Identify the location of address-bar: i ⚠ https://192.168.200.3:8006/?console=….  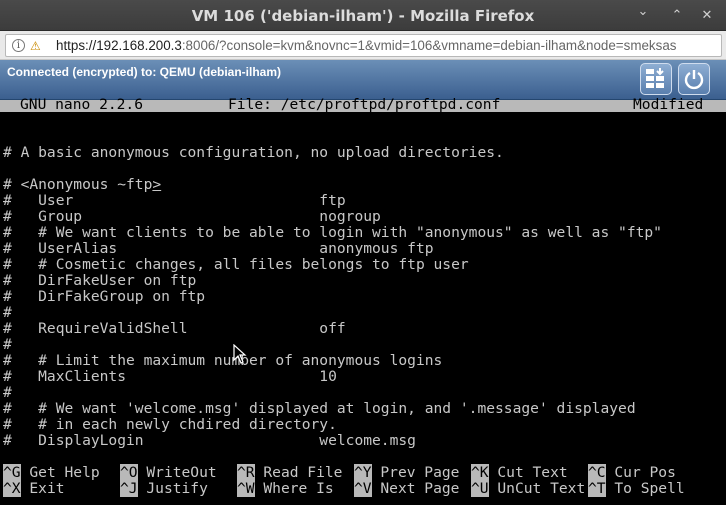
(363, 45).